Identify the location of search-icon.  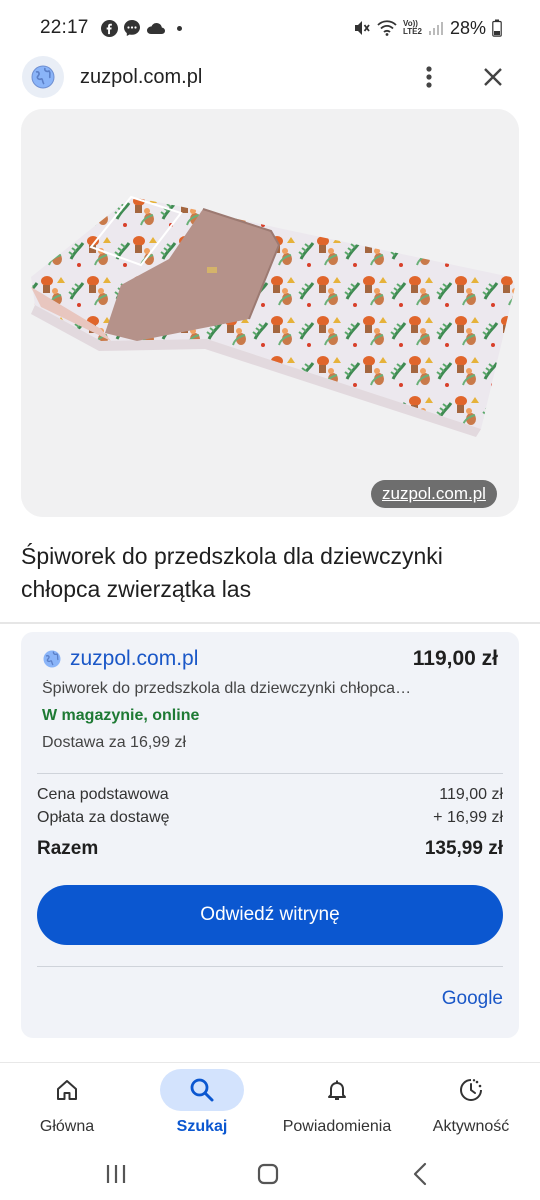
(202, 1090).